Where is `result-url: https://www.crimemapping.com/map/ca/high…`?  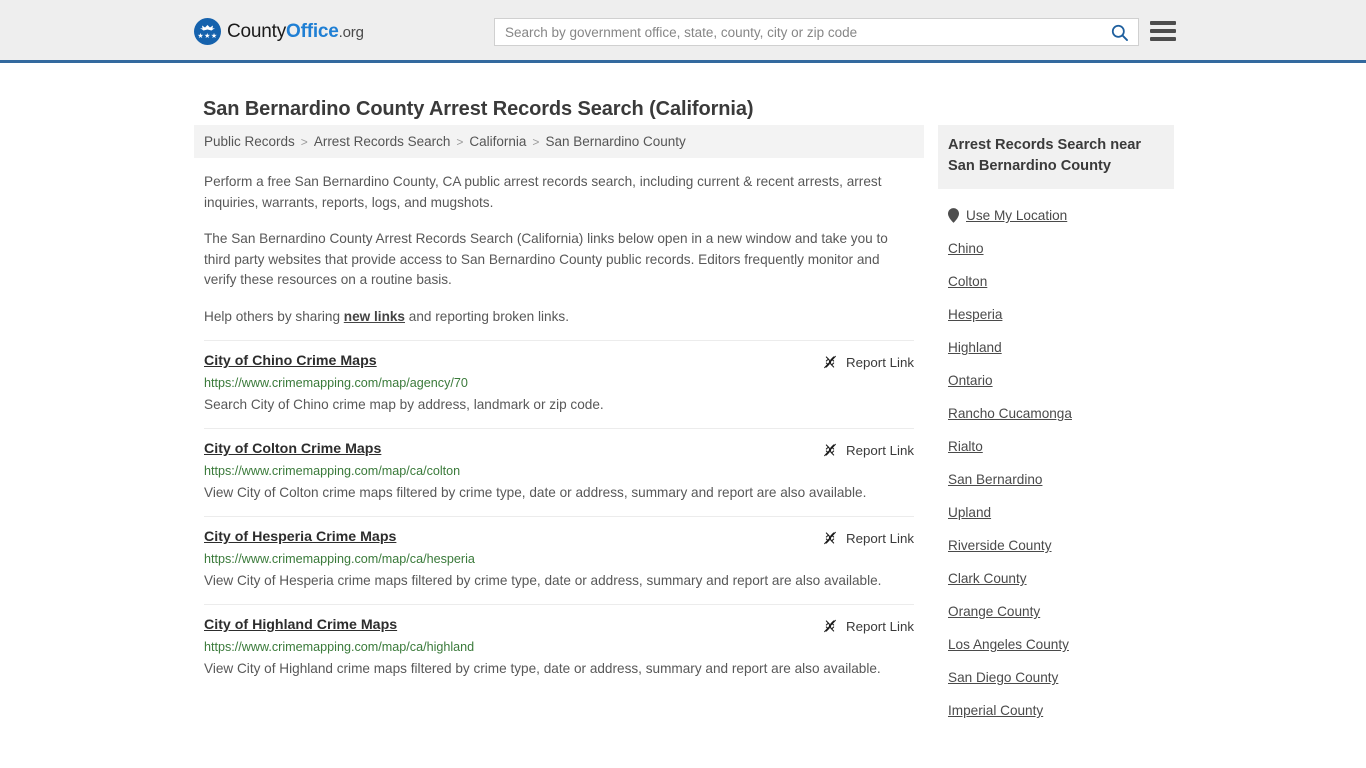 result-url: https://www.crimemapping.com/map/ca/high… is located at coordinates (339, 647).